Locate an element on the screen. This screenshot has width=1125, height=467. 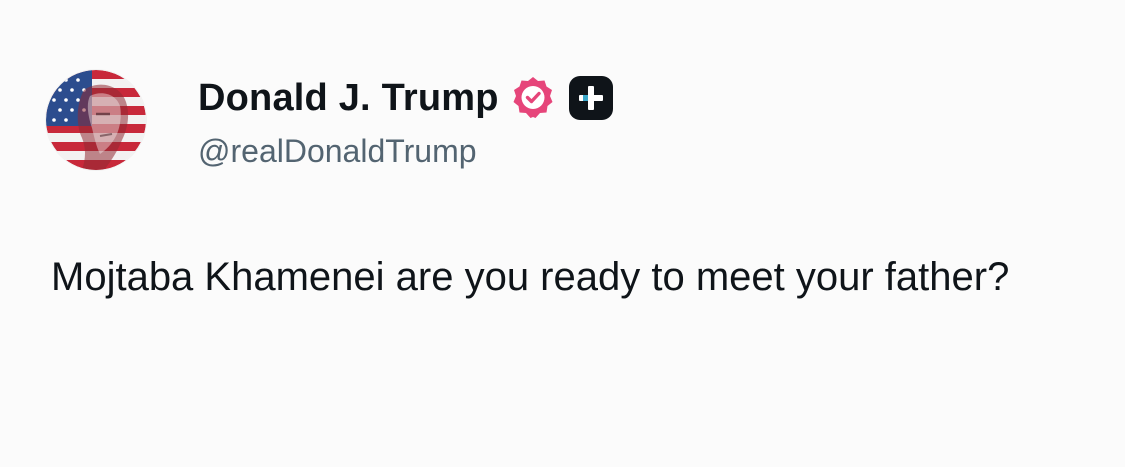
post-header: Donald J. Trump @realDonaldTrump is located at coordinates (329, 120).